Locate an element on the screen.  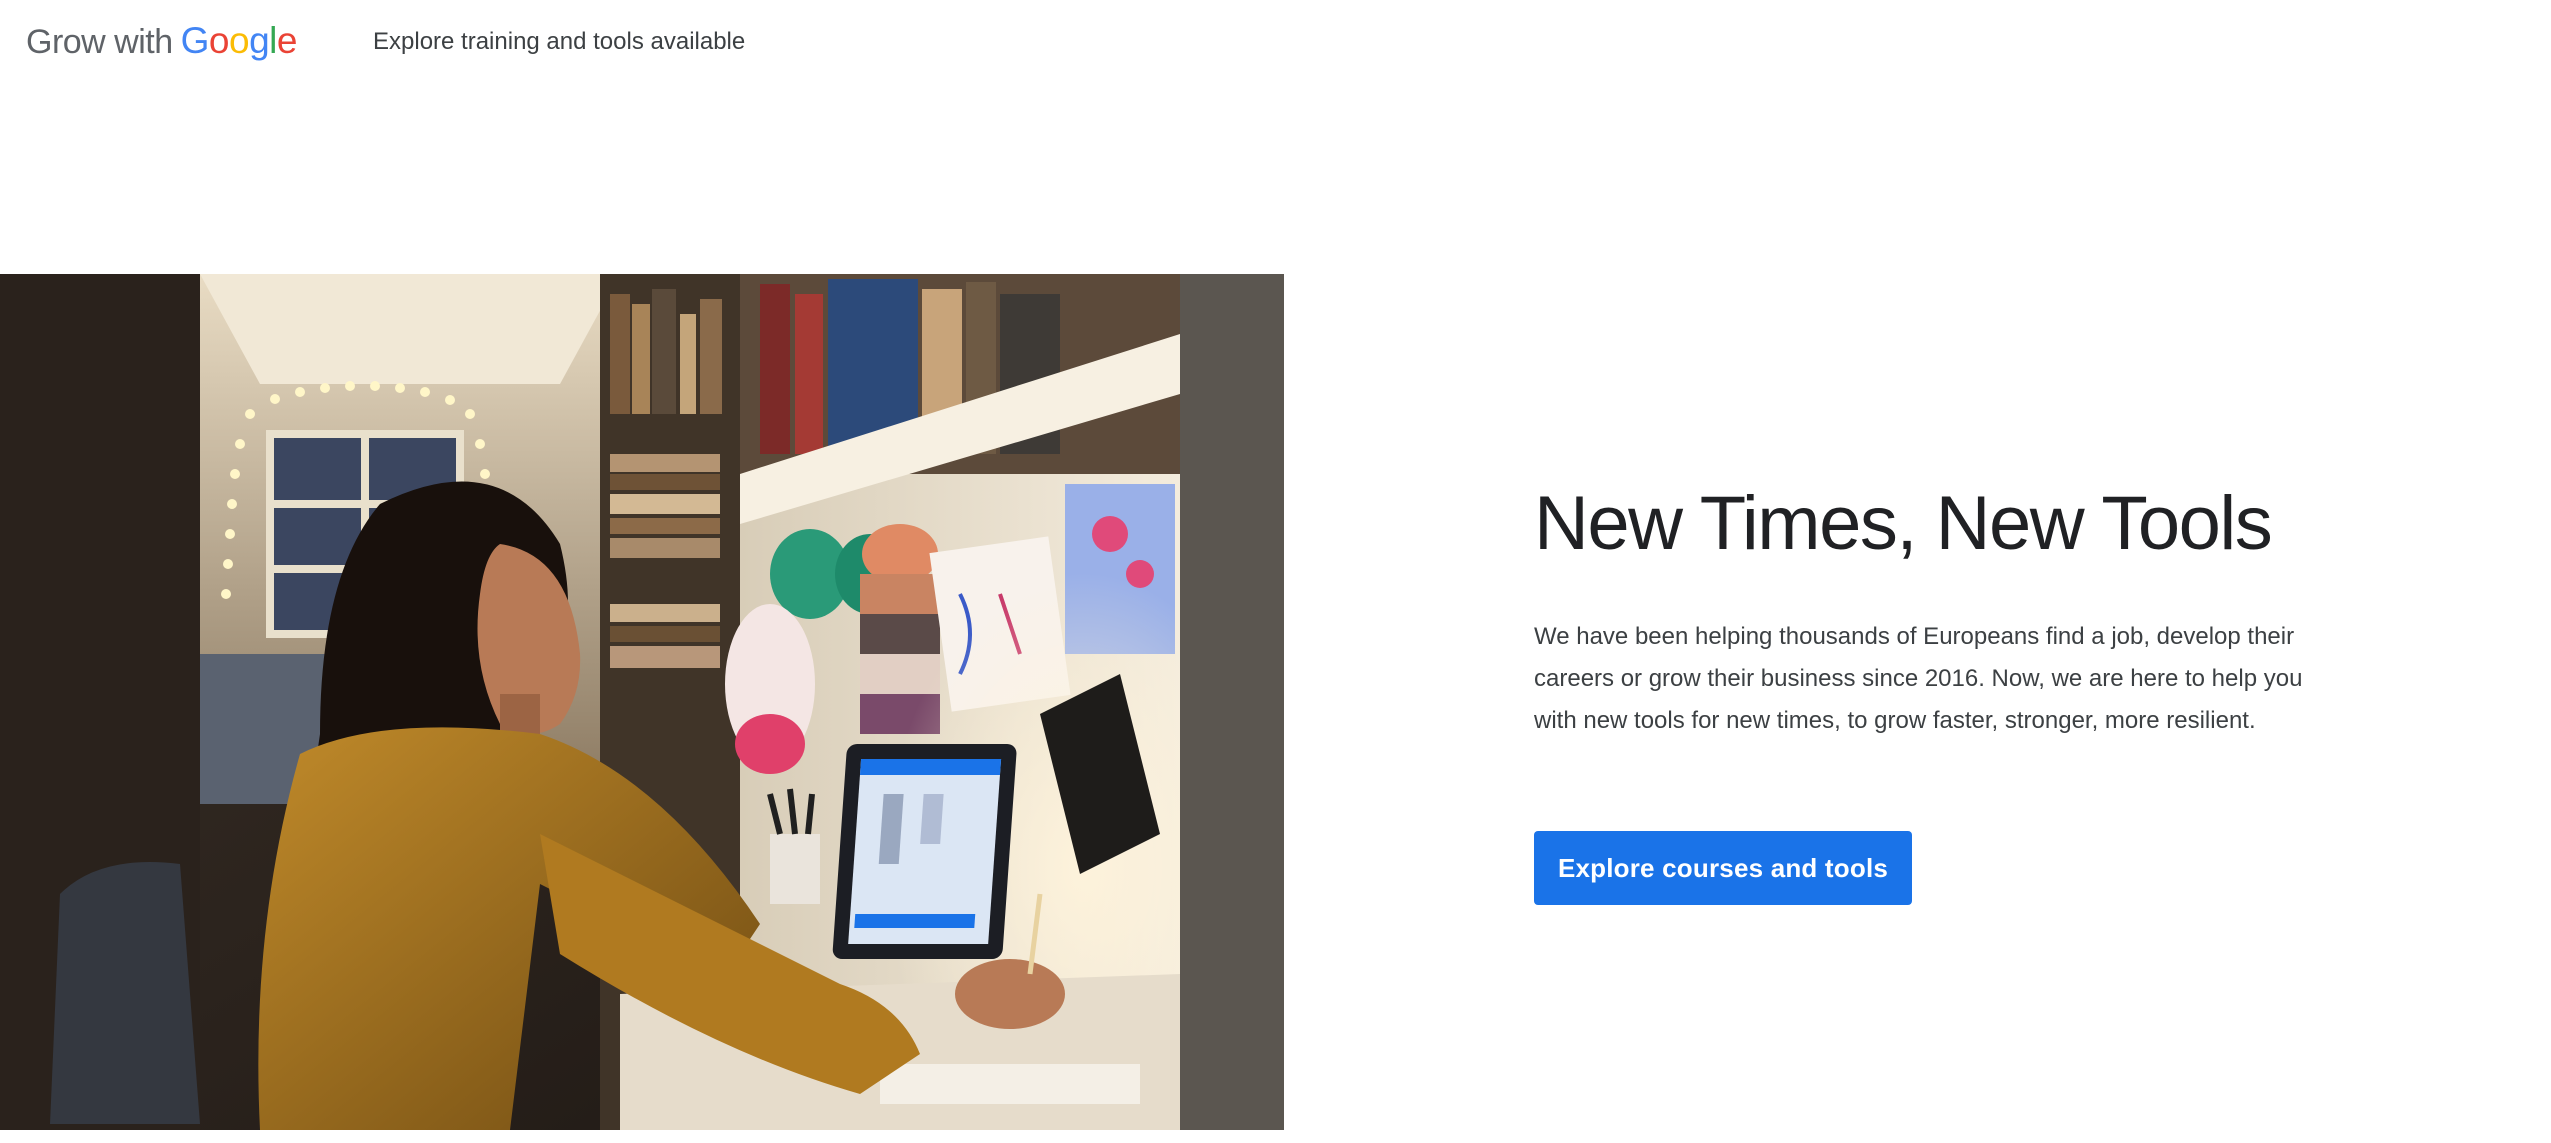
google-wordmark: Google is located at coordinates (239, 41).